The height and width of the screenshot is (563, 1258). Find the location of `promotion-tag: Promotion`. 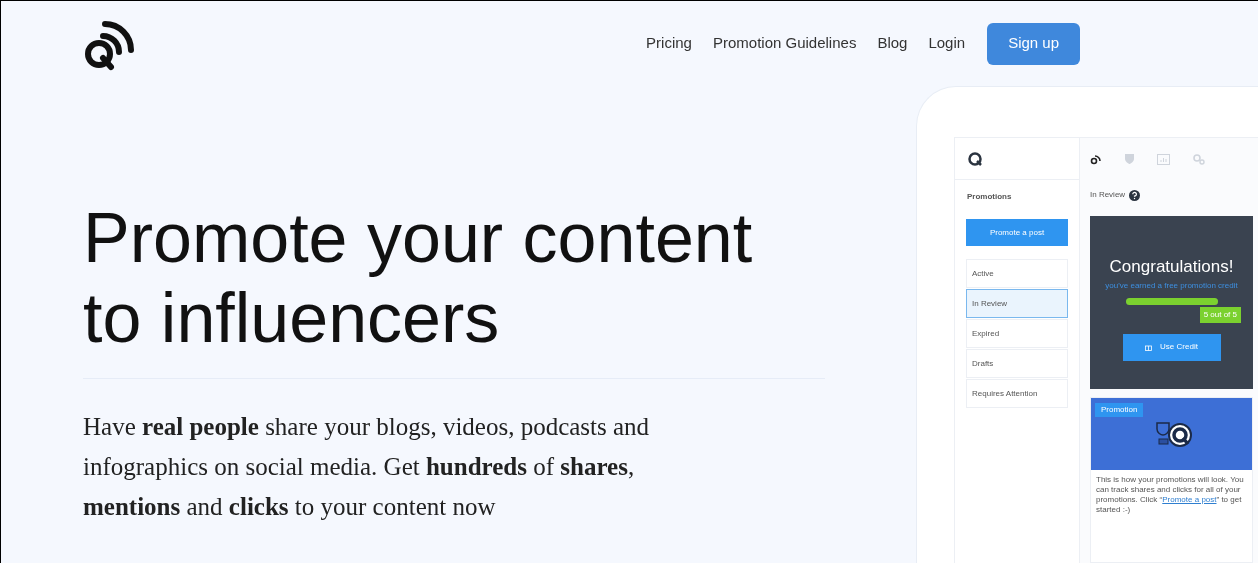

promotion-tag: Promotion is located at coordinates (1119, 410).